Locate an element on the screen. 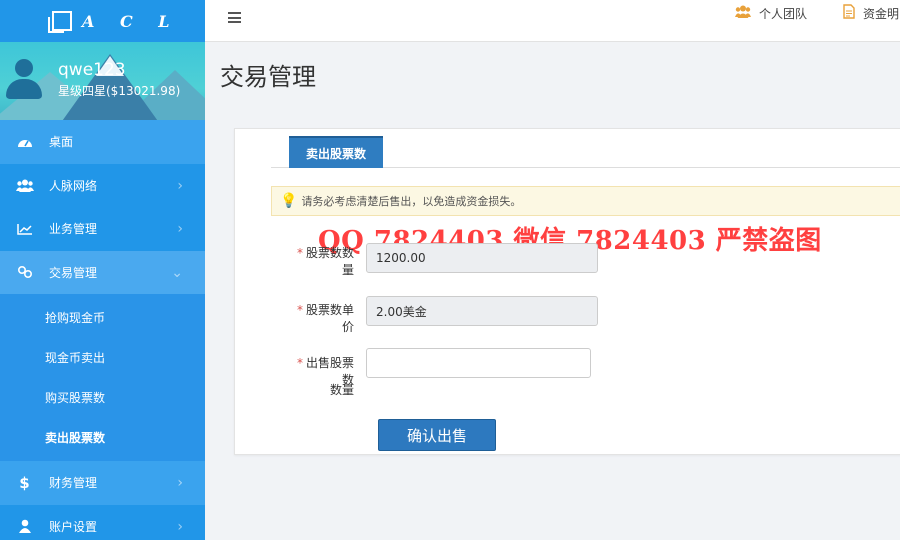  submenu-item-buy-cash: 抢购现金币 is located at coordinates (102, 317).